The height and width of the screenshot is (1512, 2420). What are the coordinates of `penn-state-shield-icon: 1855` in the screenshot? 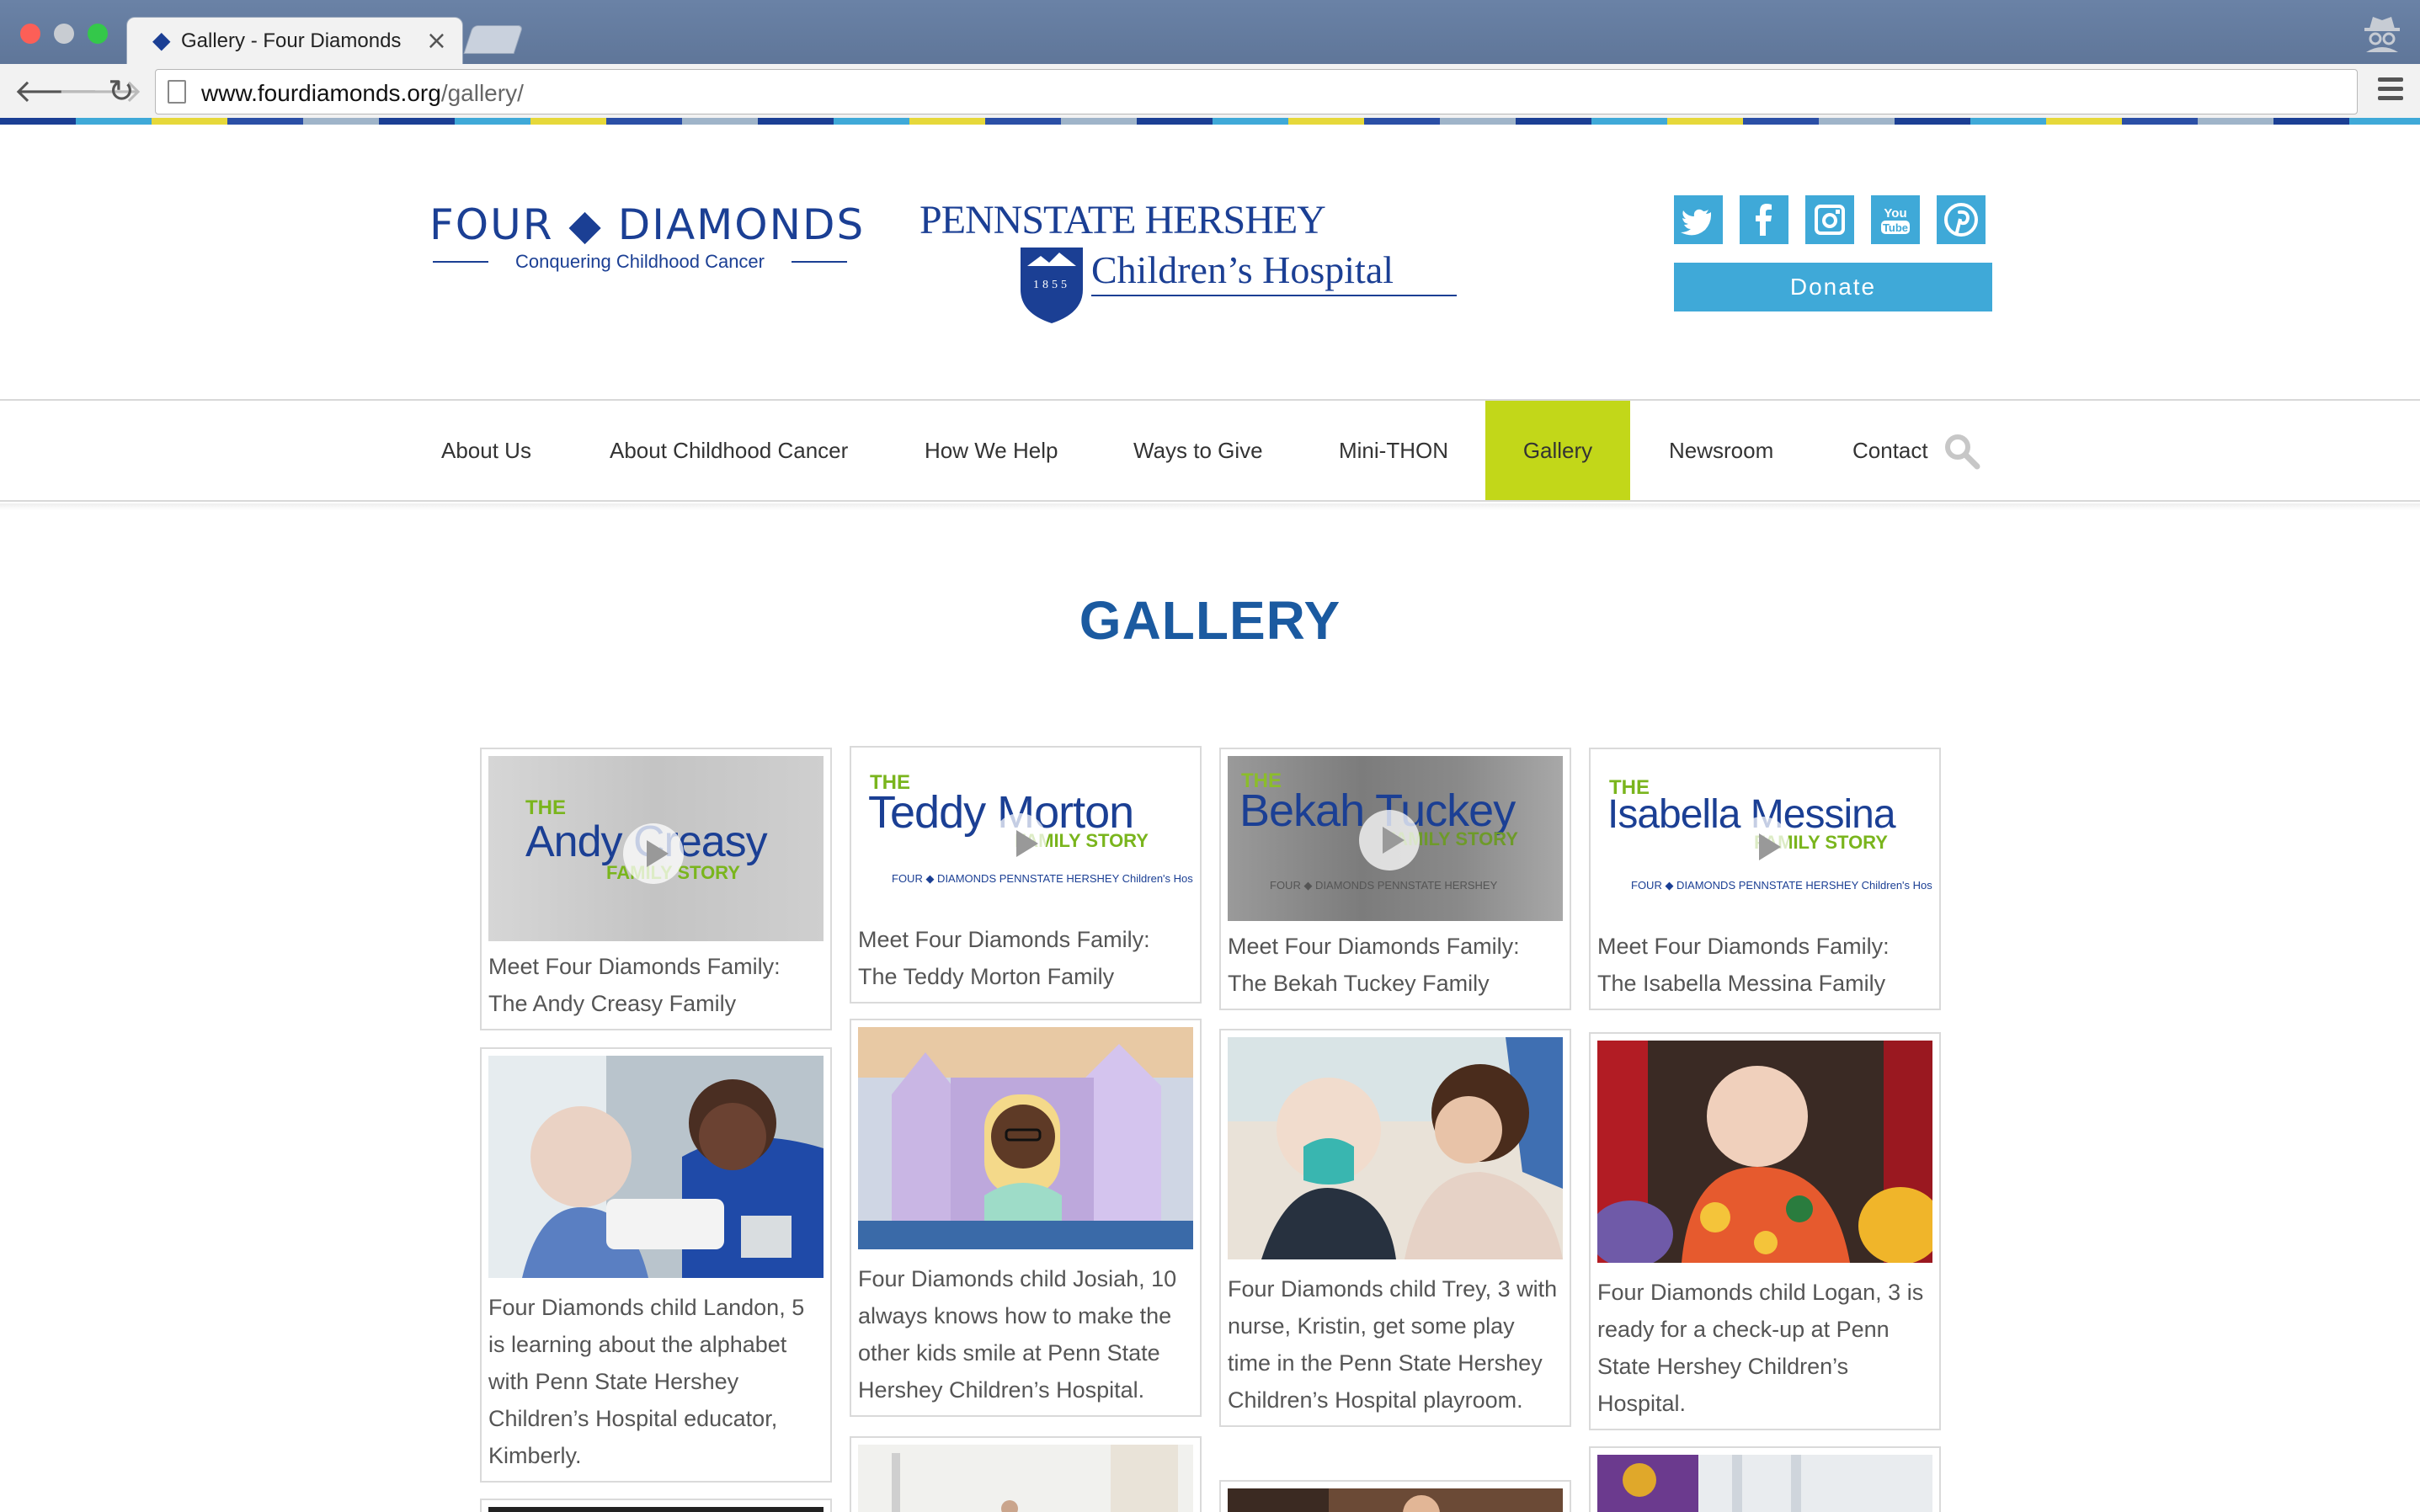 It's located at (1052, 286).